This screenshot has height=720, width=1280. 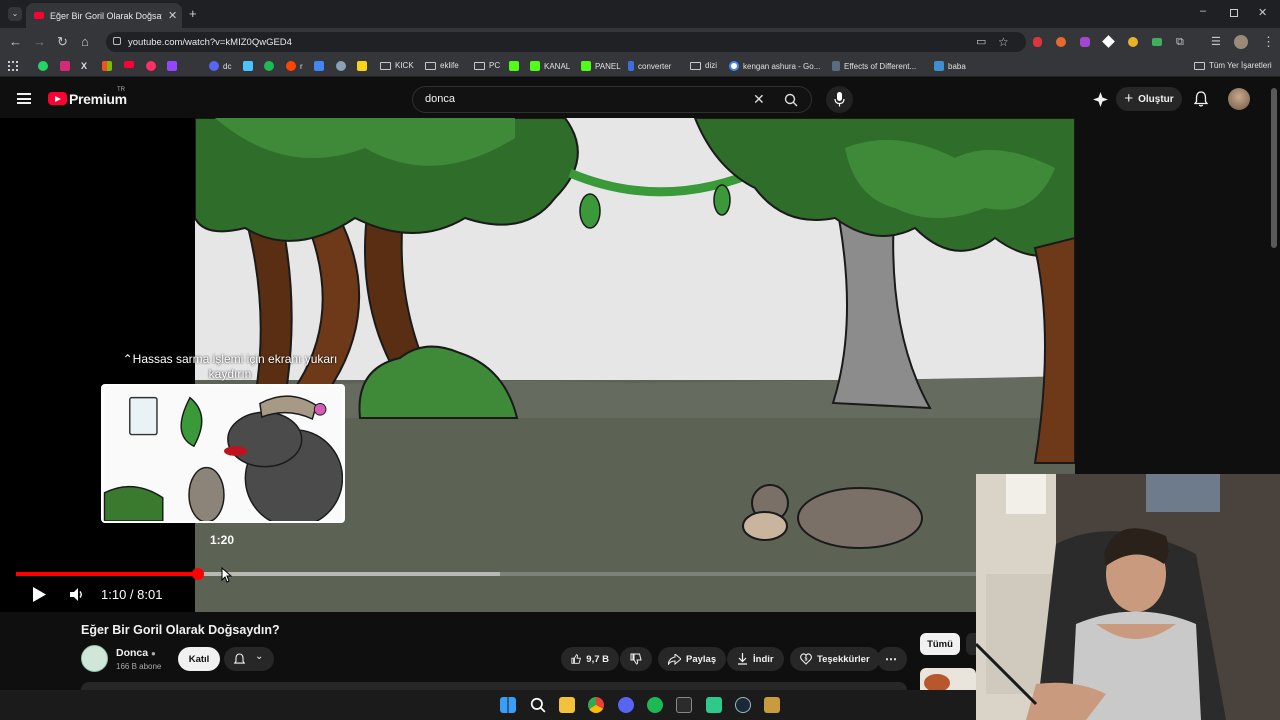 What do you see at coordinates (220, 66) in the screenshot?
I see `bookmark-dc: dc` at bounding box center [220, 66].